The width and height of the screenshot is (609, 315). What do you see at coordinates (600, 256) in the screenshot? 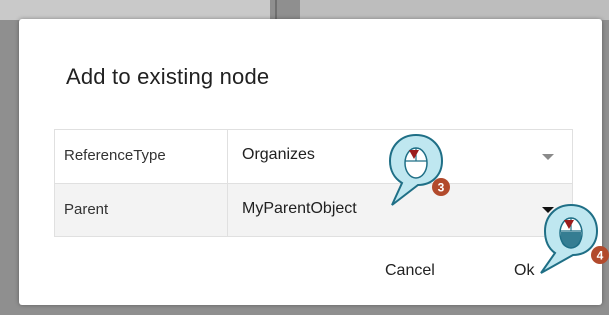
I see `callout-number-4: 4` at bounding box center [600, 256].